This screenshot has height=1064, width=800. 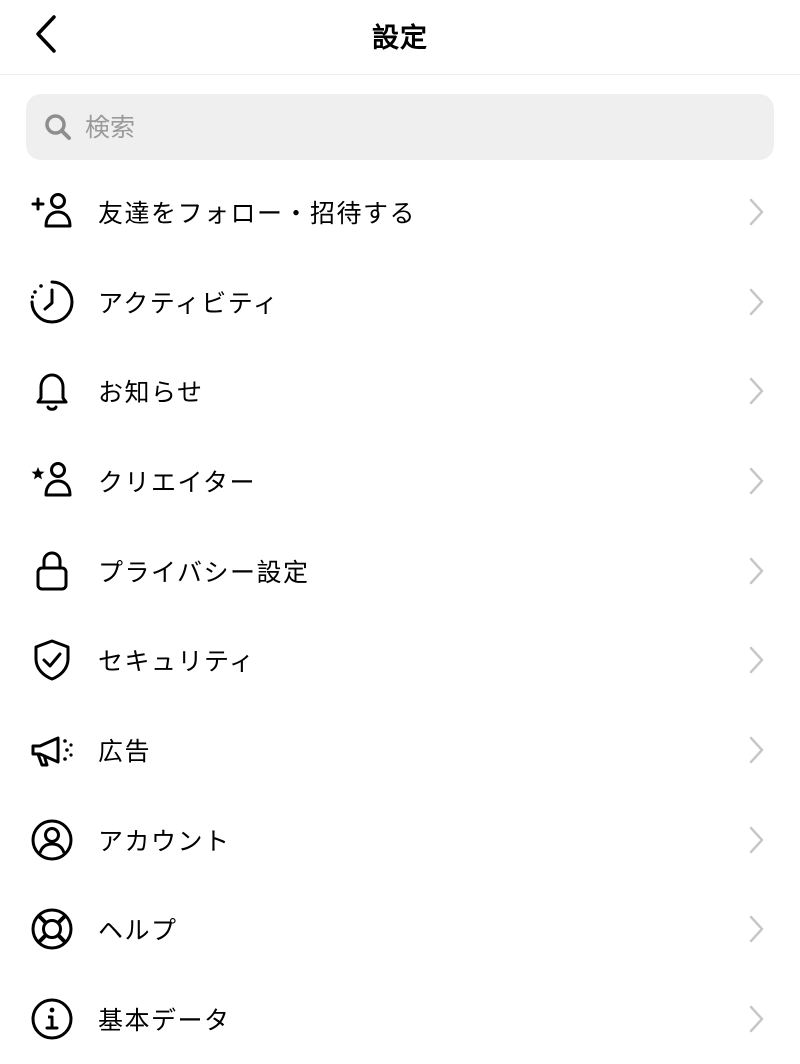 What do you see at coordinates (177, 482) in the screenshot?
I see `settings-item-label: クリエイター` at bounding box center [177, 482].